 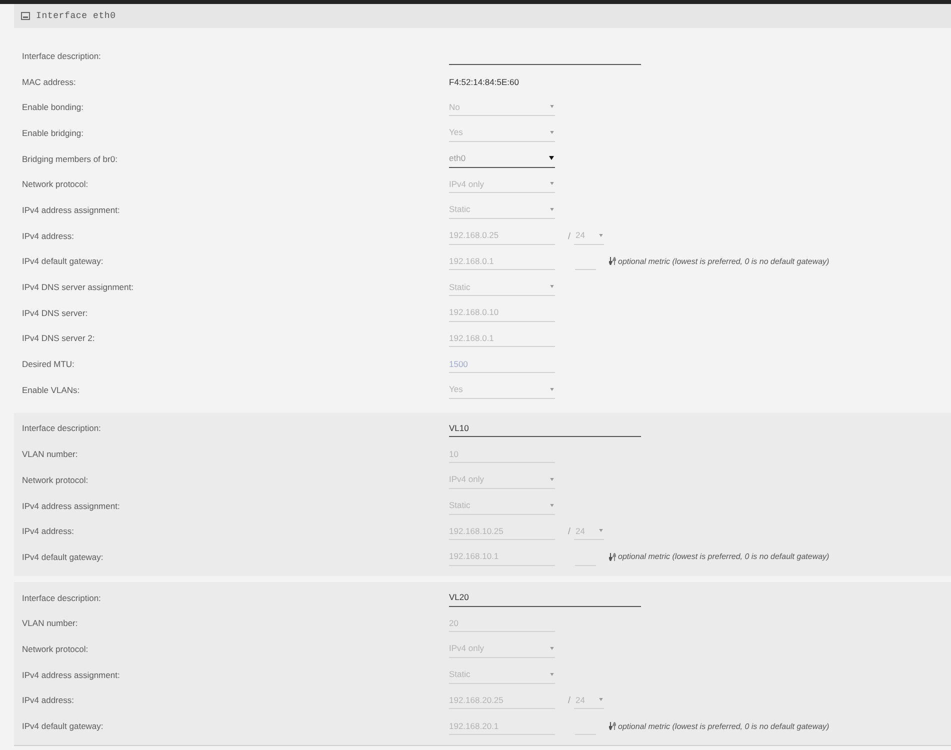 What do you see at coordinates (545, 428) in the screenshot?
I see `description-field: VL10` at bounding box center [545, 428].